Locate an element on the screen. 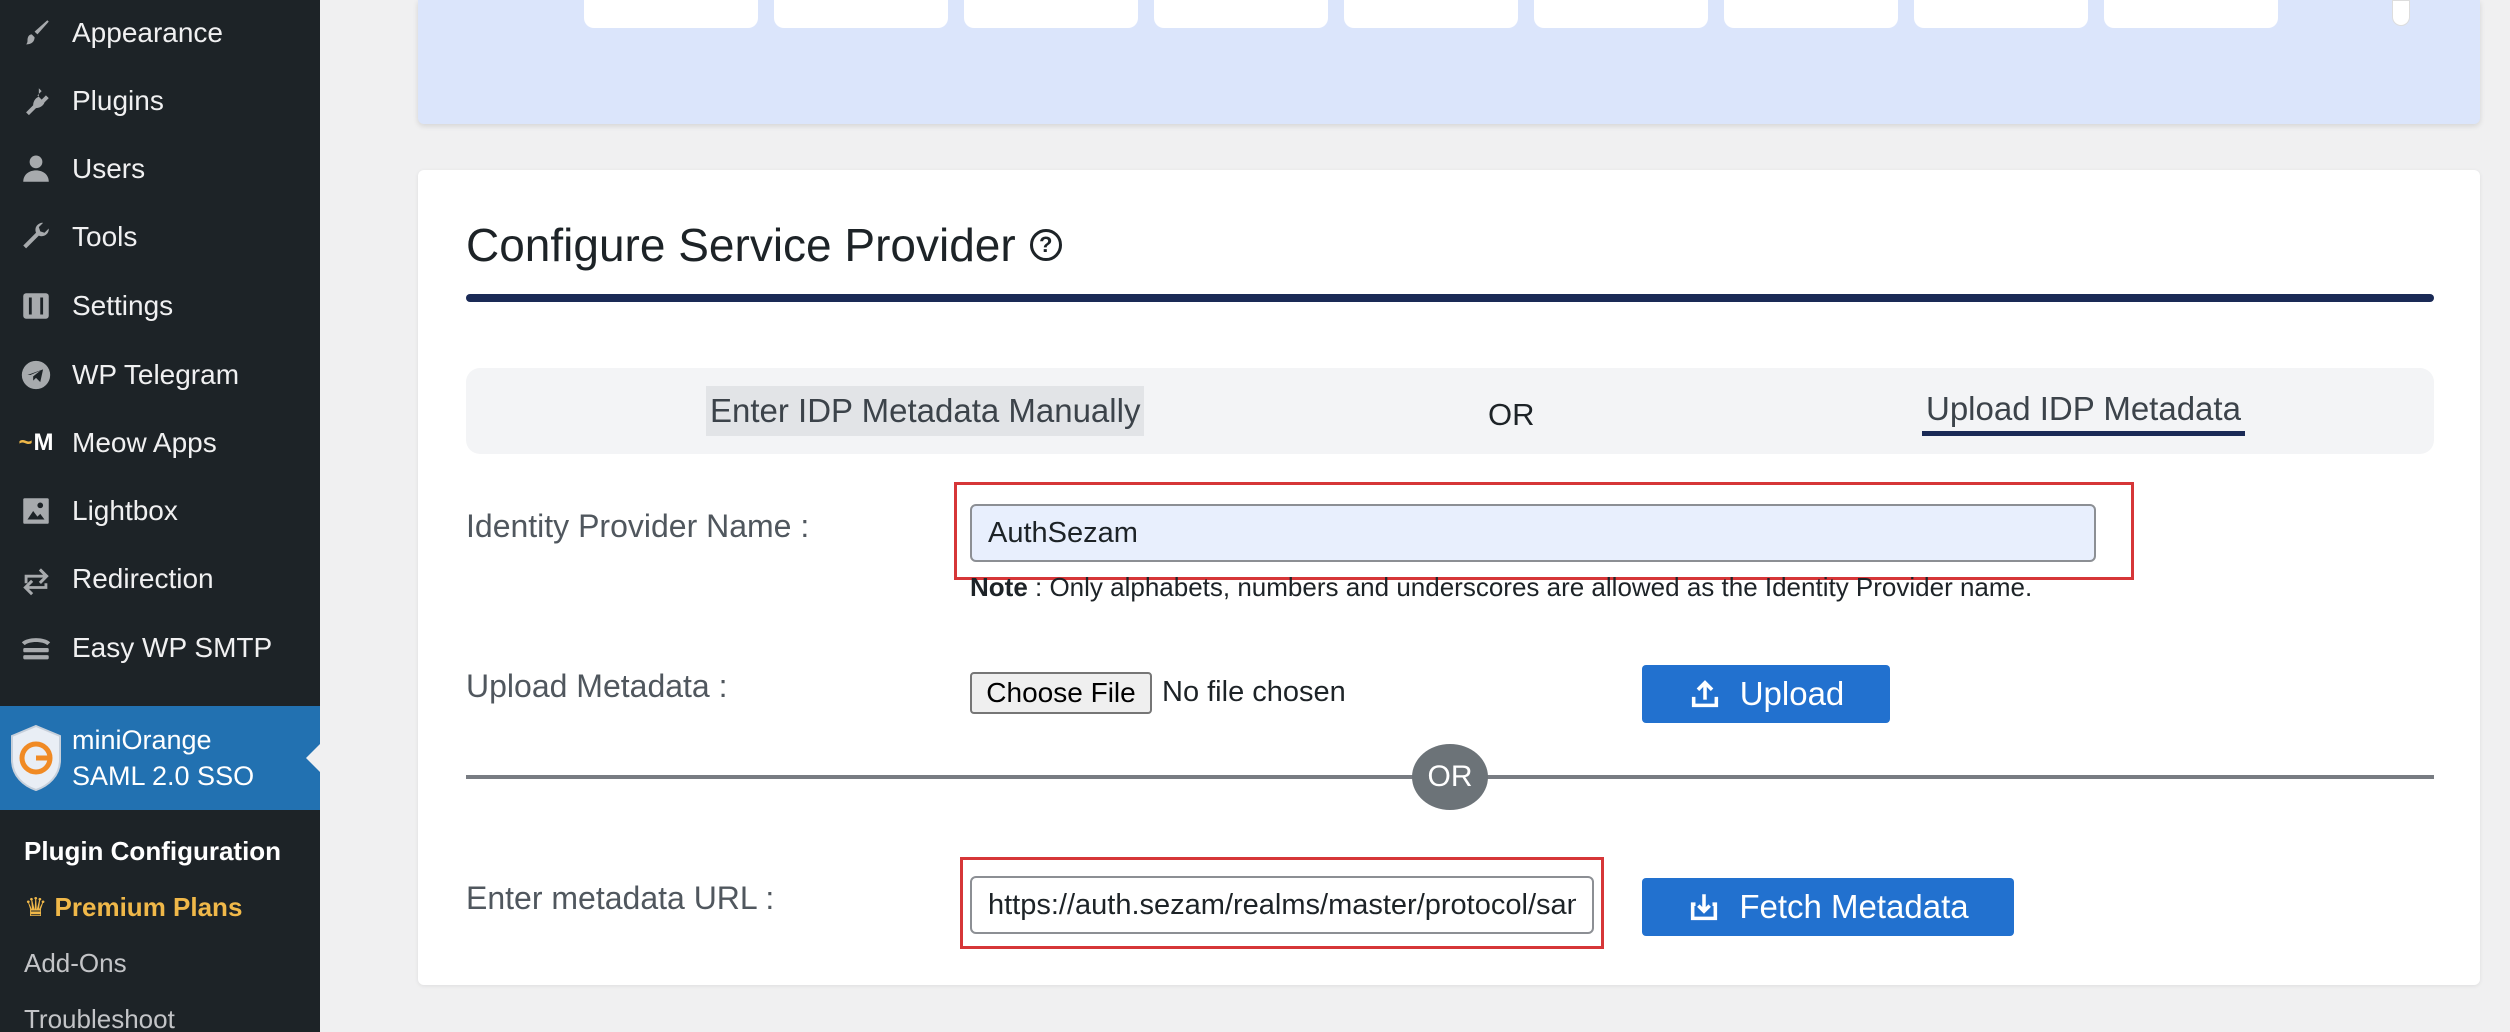 The image size is (2510, 1032). submenu-add-ons: Add-Ons is located at coordinates (75, 963).